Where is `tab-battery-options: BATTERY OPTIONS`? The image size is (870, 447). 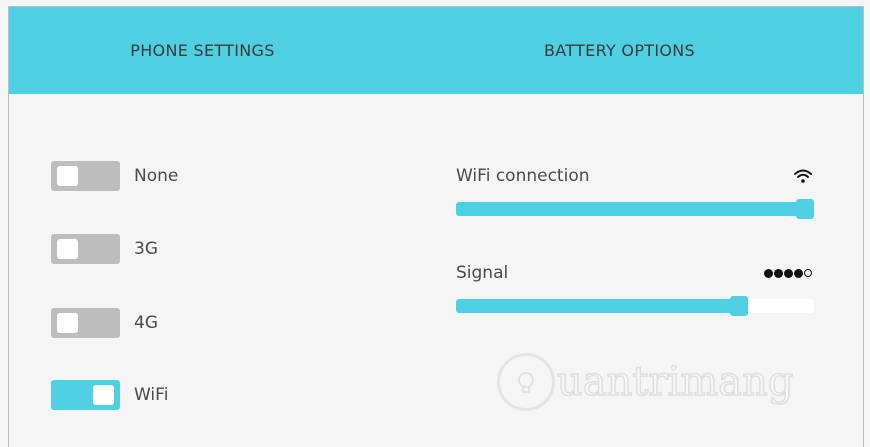
tab-battery-options: BATTERY OPTIONS is located at coordinates (619, 50).